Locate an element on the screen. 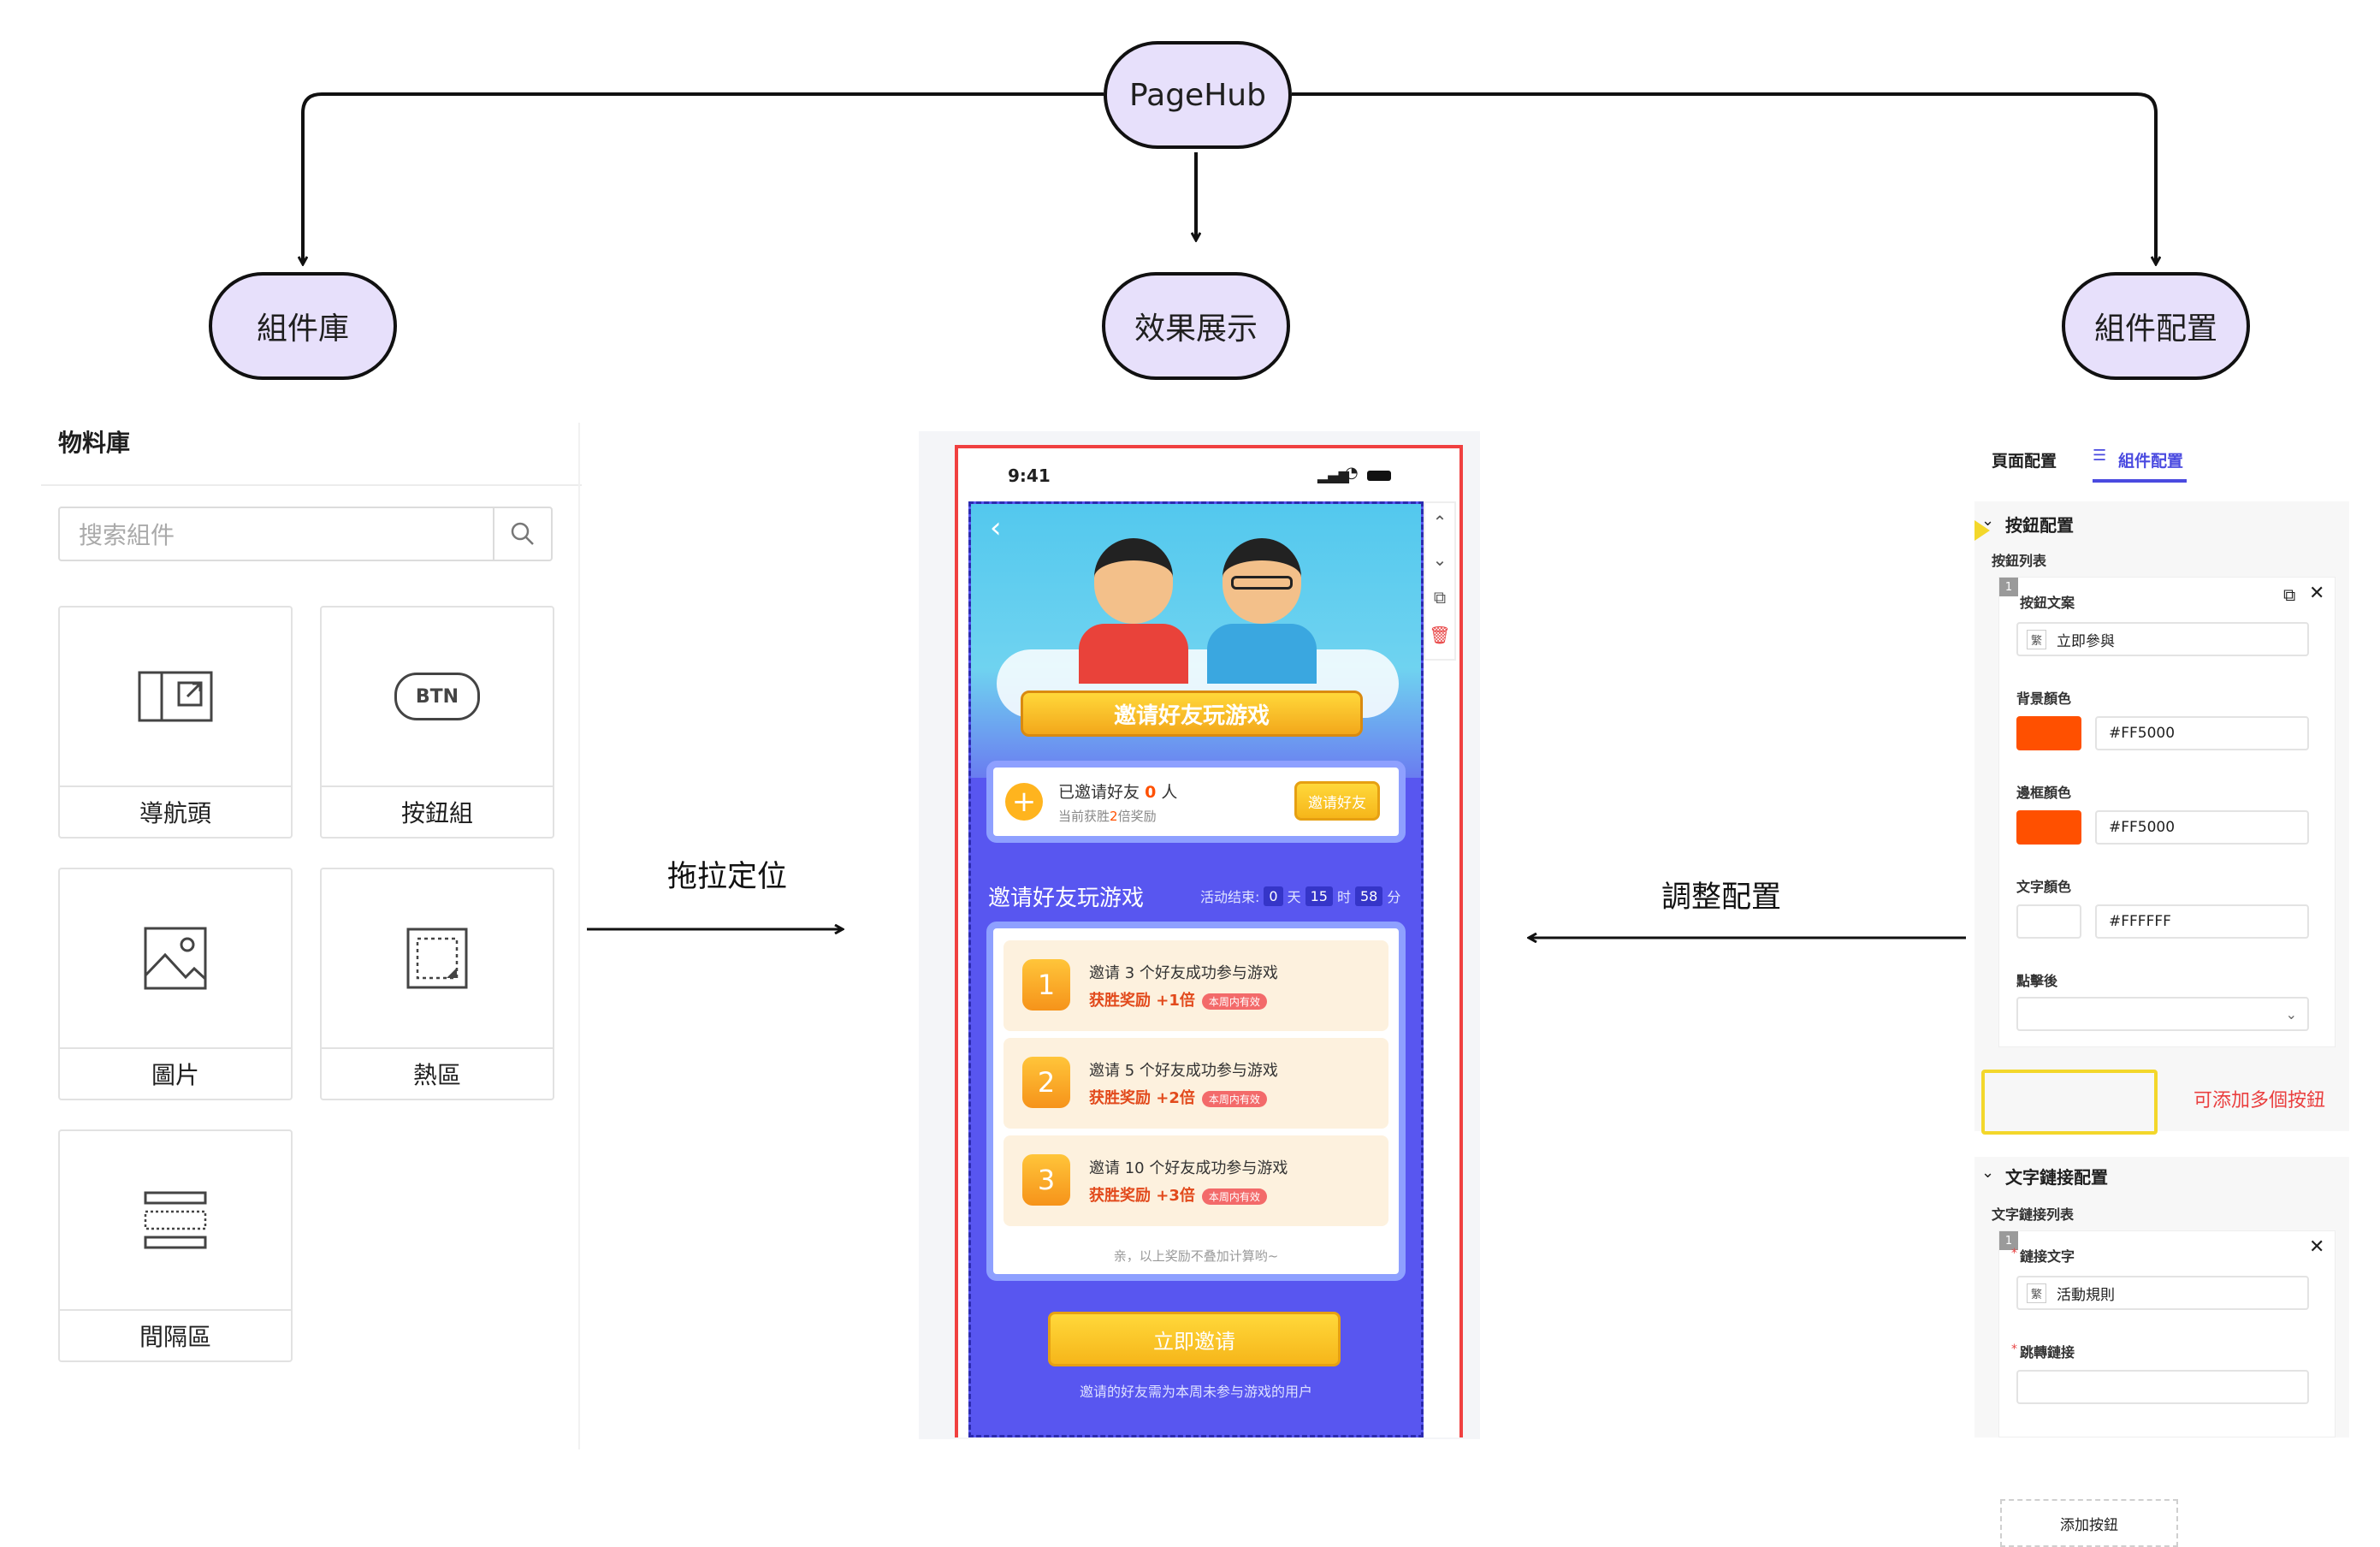  border-color-input: #FF5000 is located at coordinates (2202, 827).